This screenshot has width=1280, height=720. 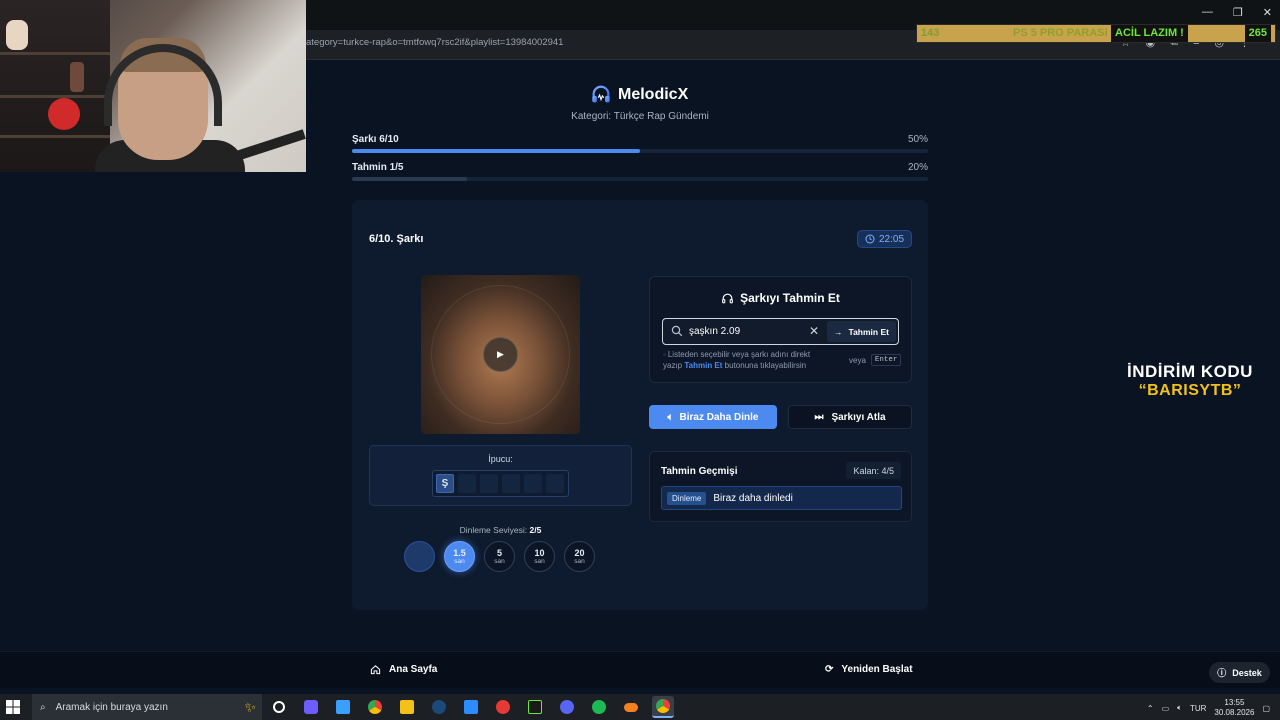 What do you see at coordinates (153, 86) in the screenshot?
I see `webcam-overlay` at bounding box center [153, 86].